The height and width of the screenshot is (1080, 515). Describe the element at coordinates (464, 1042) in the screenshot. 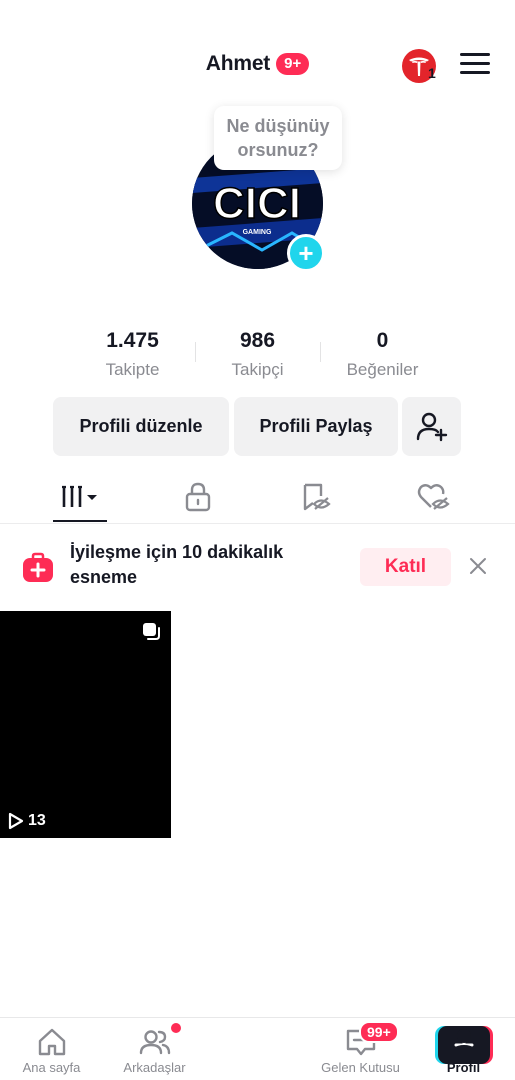

I see `profile-icon` at that location.